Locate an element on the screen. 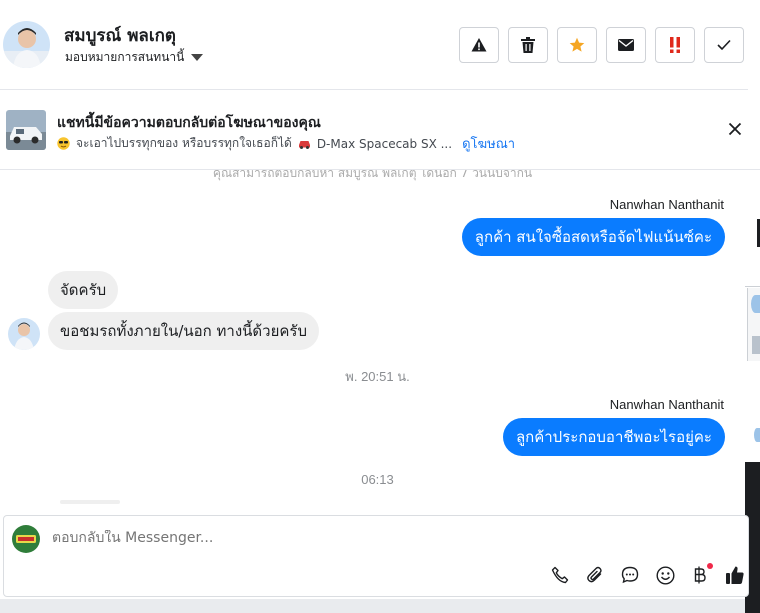 The image size is (760, 613). star-button is located at coordinates (577, 45).